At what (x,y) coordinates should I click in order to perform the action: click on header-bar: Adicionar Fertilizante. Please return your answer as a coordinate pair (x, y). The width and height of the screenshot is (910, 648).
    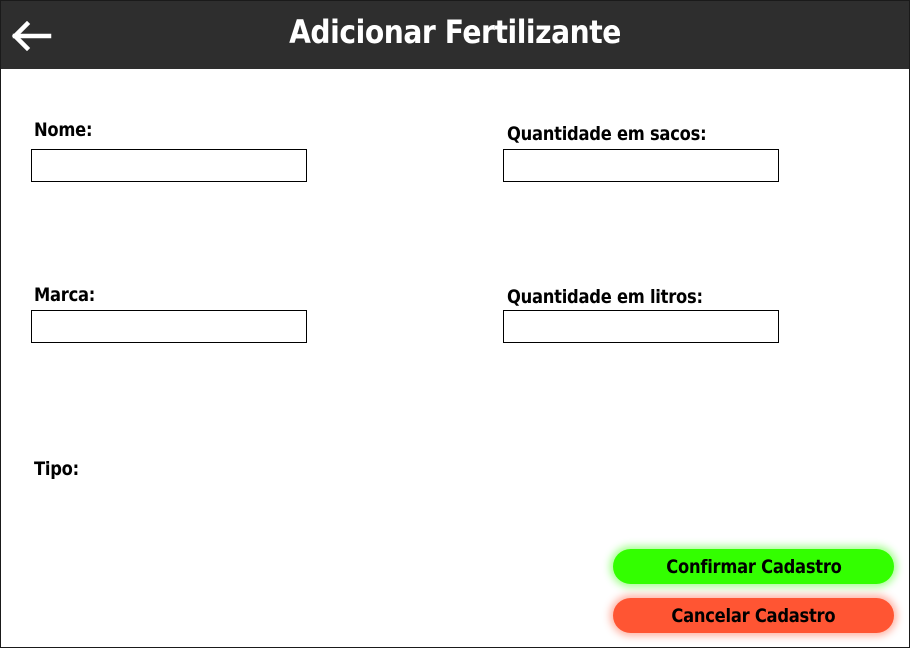
    Looking at the image, I should click on (455, 35).